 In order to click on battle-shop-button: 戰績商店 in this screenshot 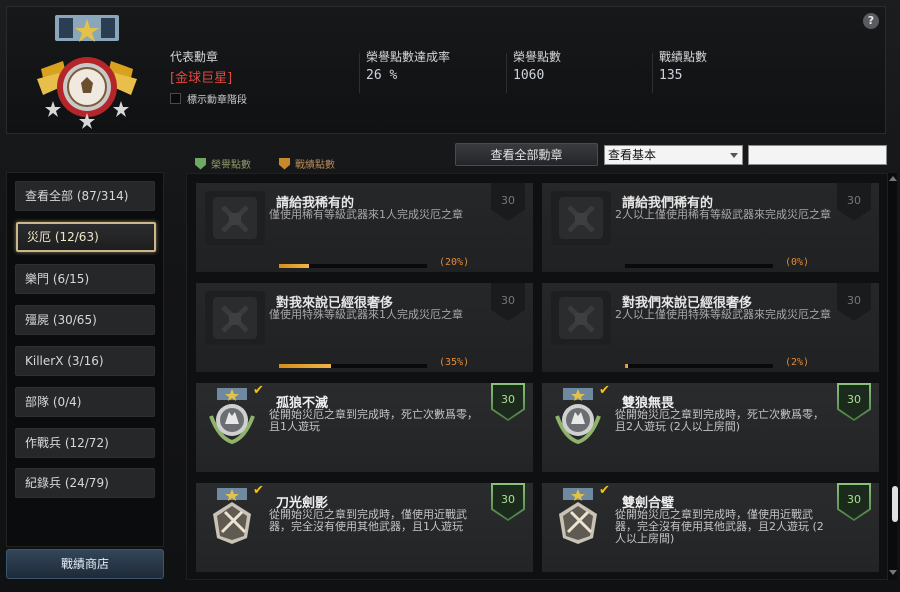, I will do `click(85, 564)`.